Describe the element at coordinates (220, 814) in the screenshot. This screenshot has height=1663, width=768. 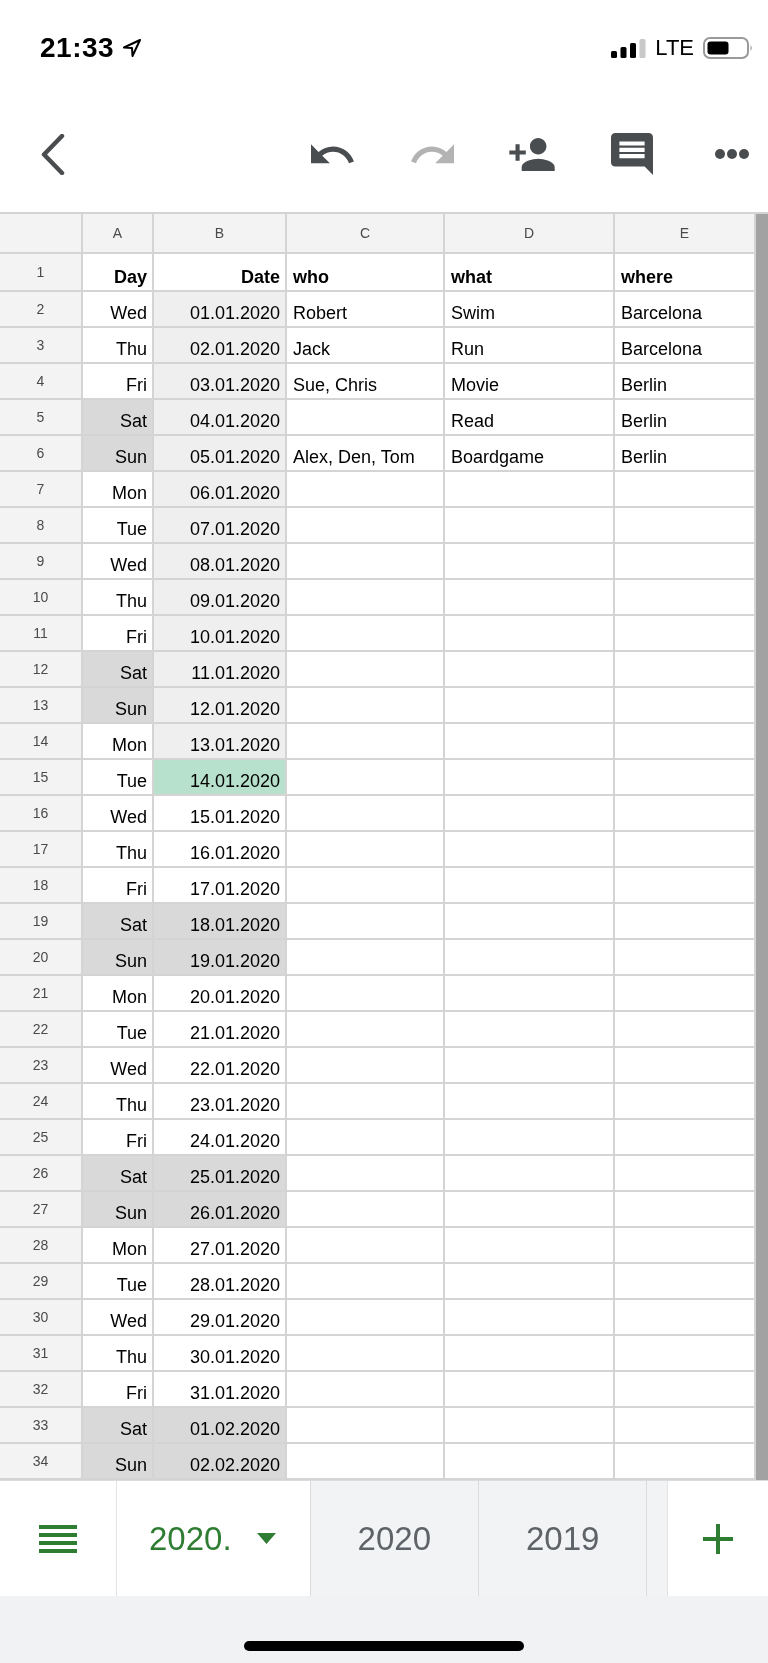
I see `table-cell: 15.01.2020` at that location.